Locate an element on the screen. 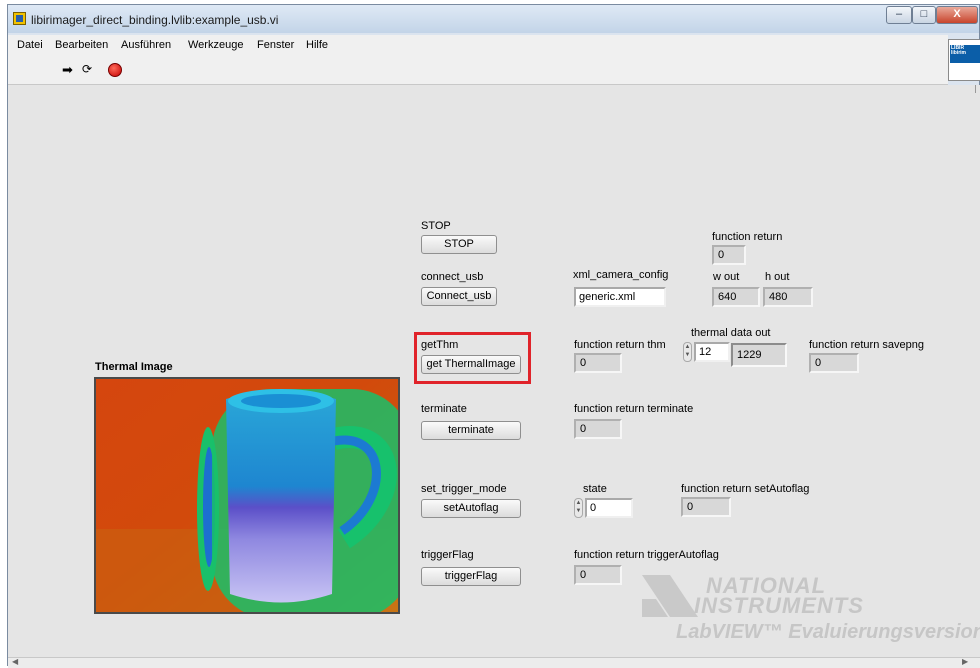 The image size is (980, 668). function-return-triggerautoflag-indicator: 0 is located at coordinates (598, 575).